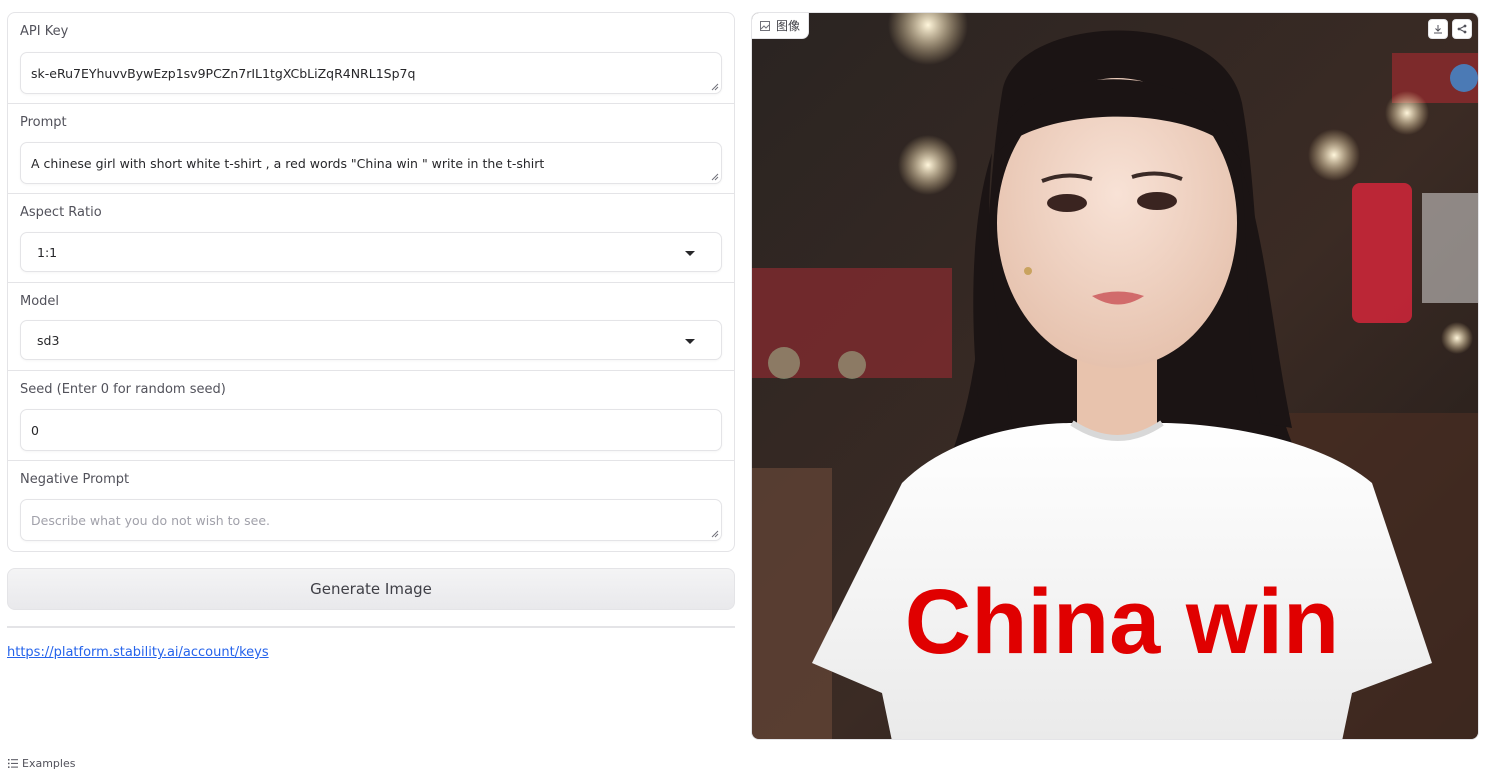 The width and height of the screenshot is (1486, 773). Describe the element at coordinates (75, 479) in the screenshot. I see `negative-prompt-label: Negative Prompt` at that location.